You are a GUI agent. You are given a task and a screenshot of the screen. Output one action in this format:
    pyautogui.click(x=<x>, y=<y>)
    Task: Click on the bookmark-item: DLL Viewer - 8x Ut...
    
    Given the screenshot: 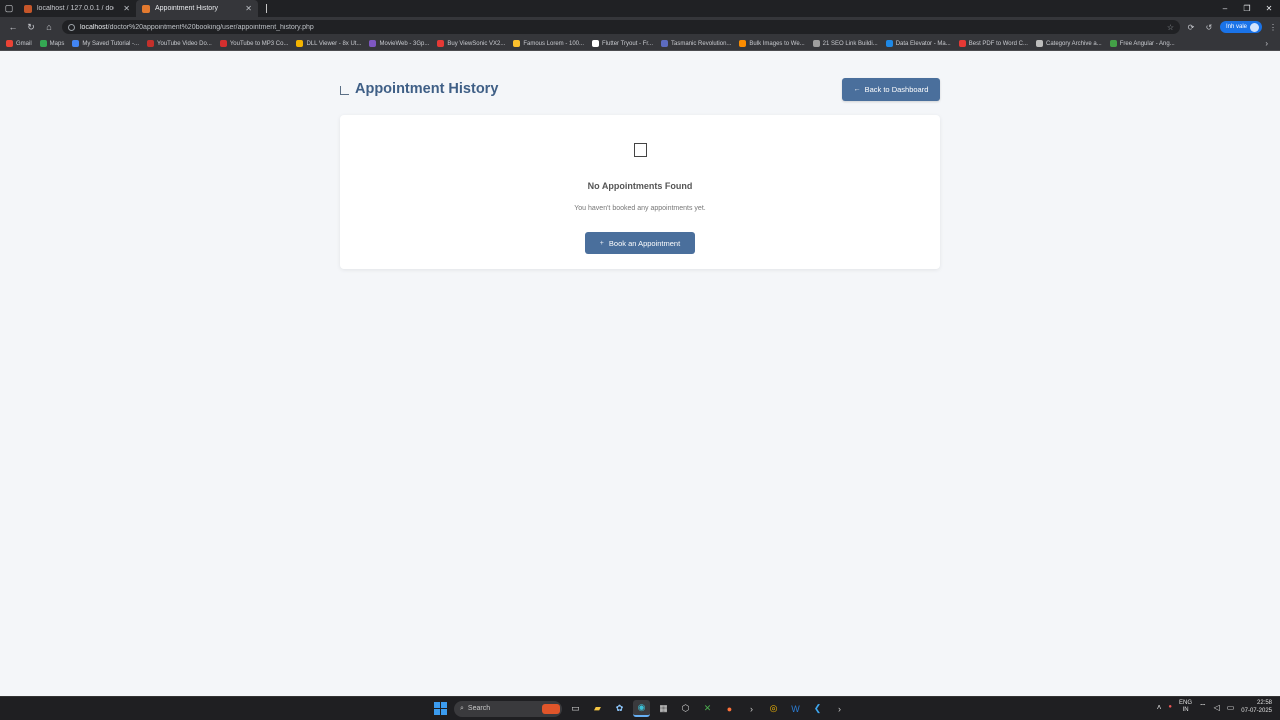 What is the action you would take?
    pyautogui.click(x=328, y=43)
    